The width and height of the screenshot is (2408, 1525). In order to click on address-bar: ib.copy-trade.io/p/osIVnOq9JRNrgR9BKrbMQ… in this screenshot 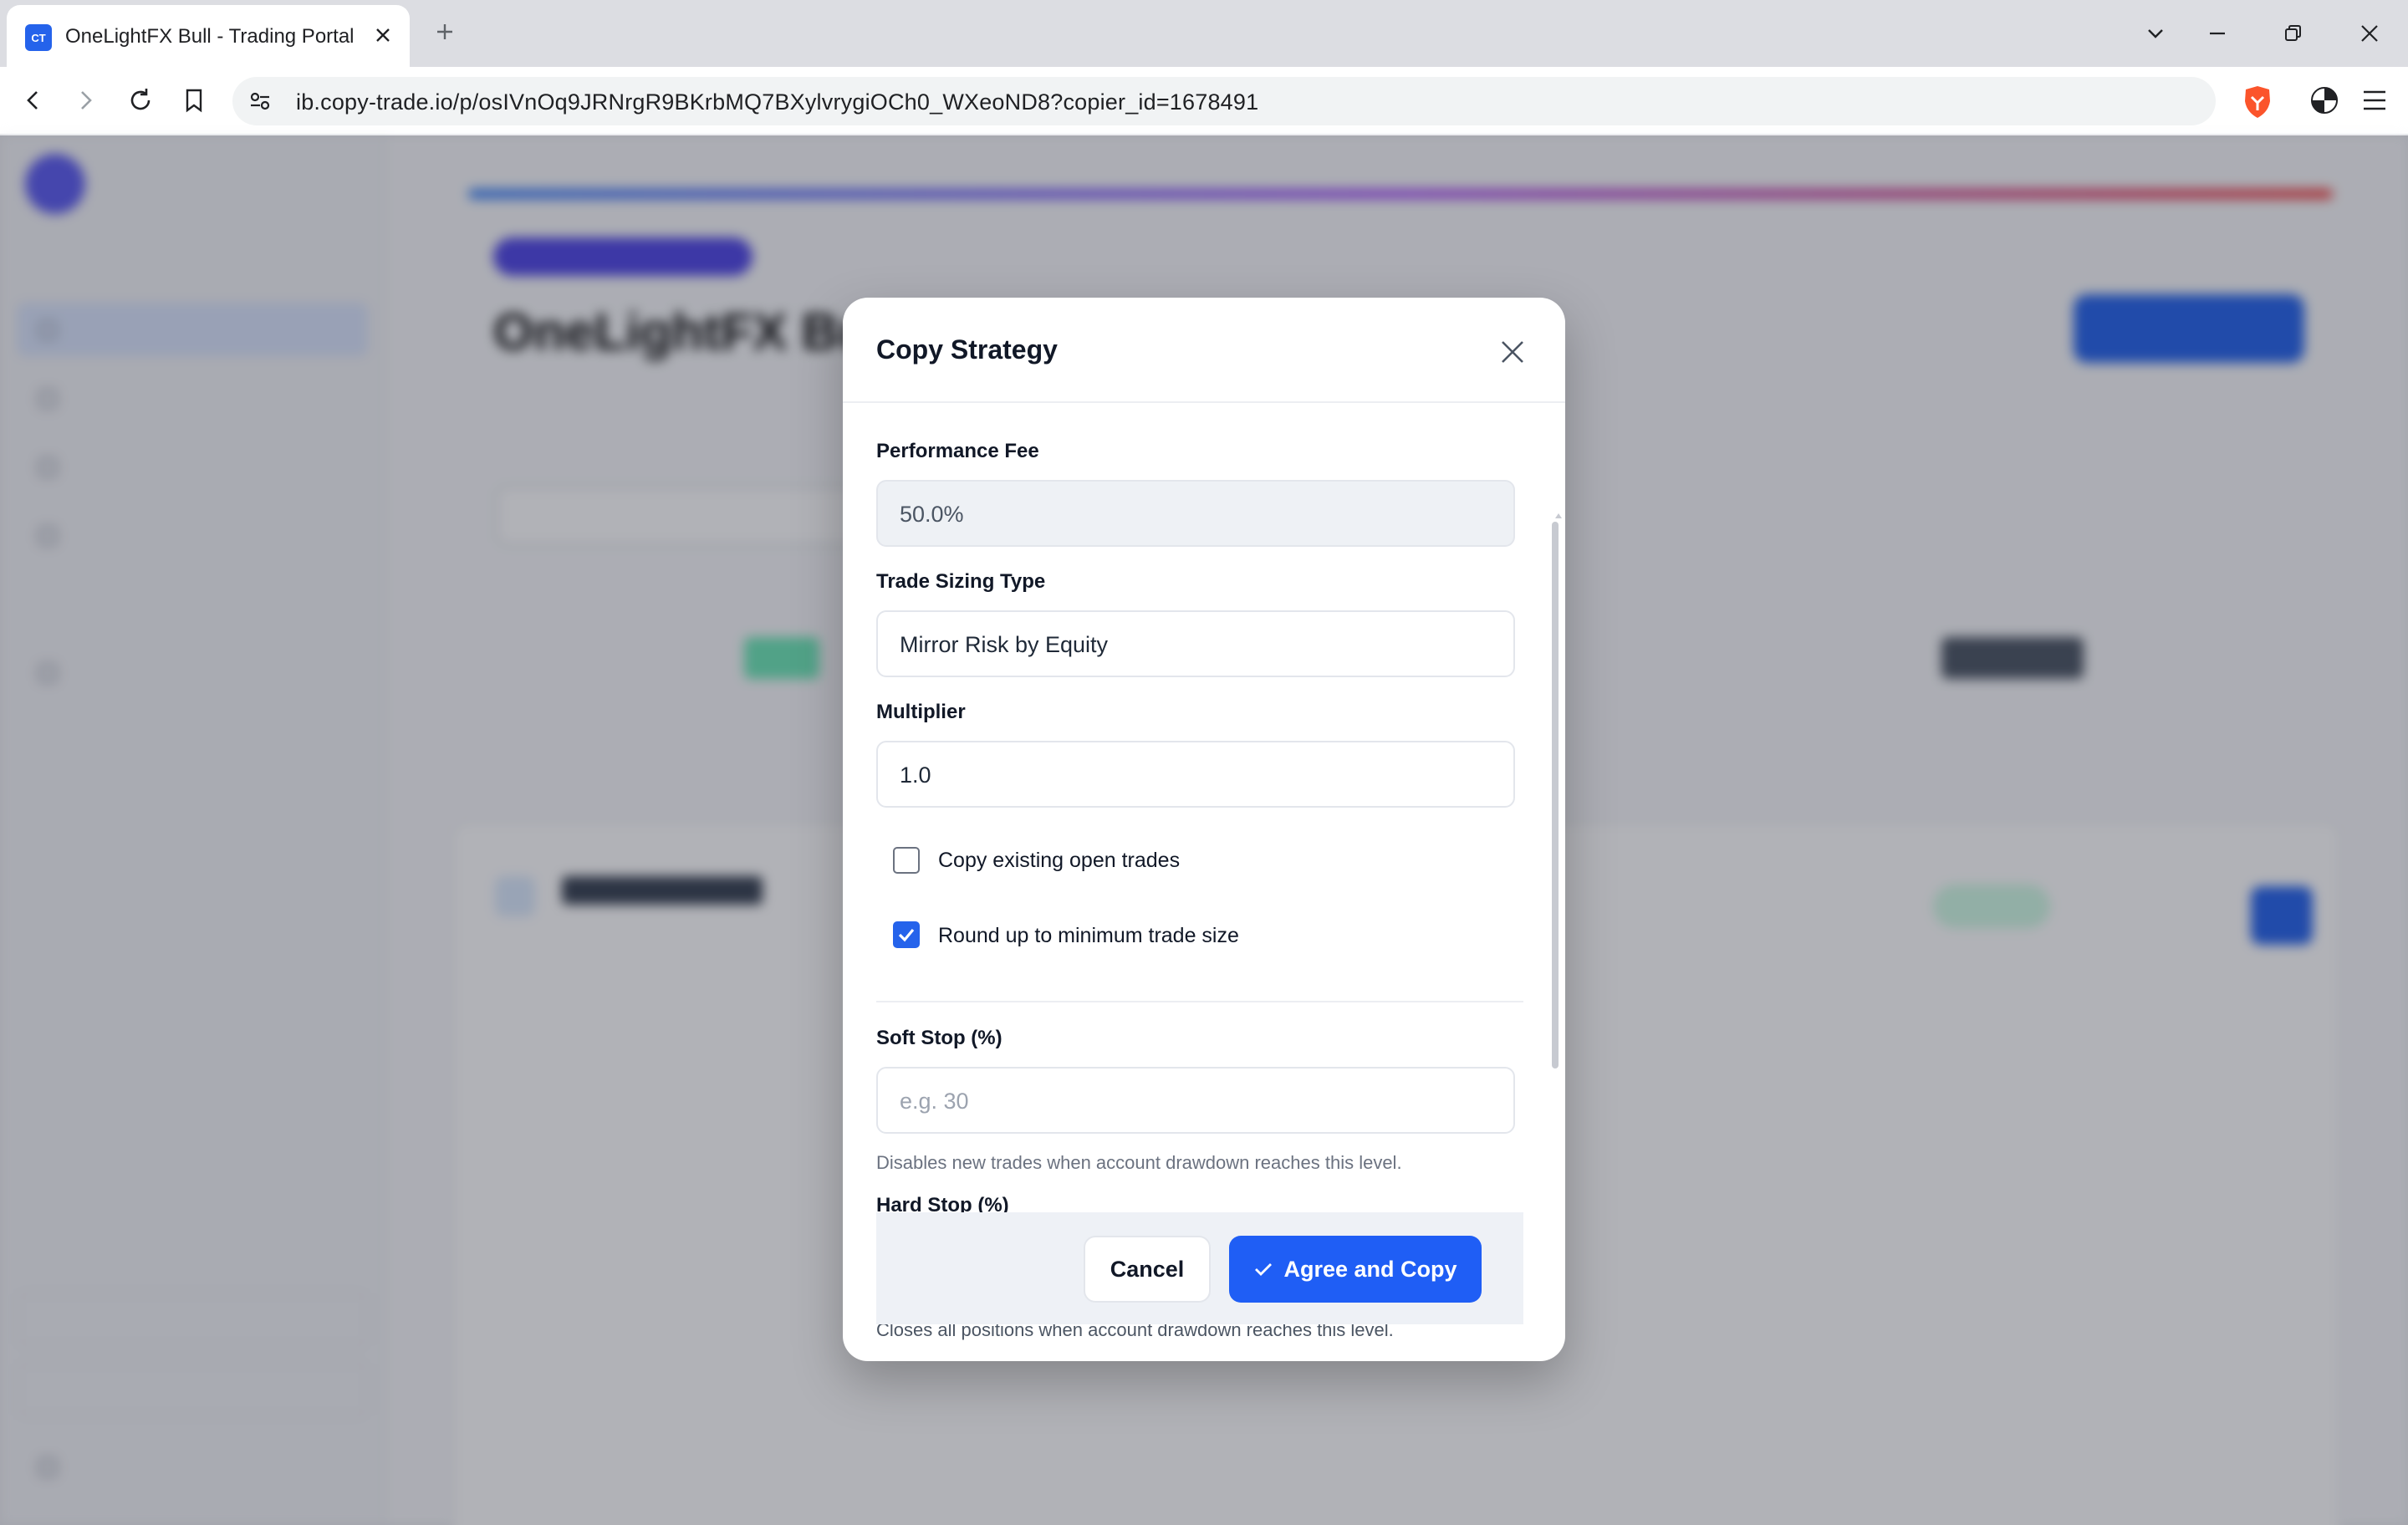, I will do `click(1224, 101)`.